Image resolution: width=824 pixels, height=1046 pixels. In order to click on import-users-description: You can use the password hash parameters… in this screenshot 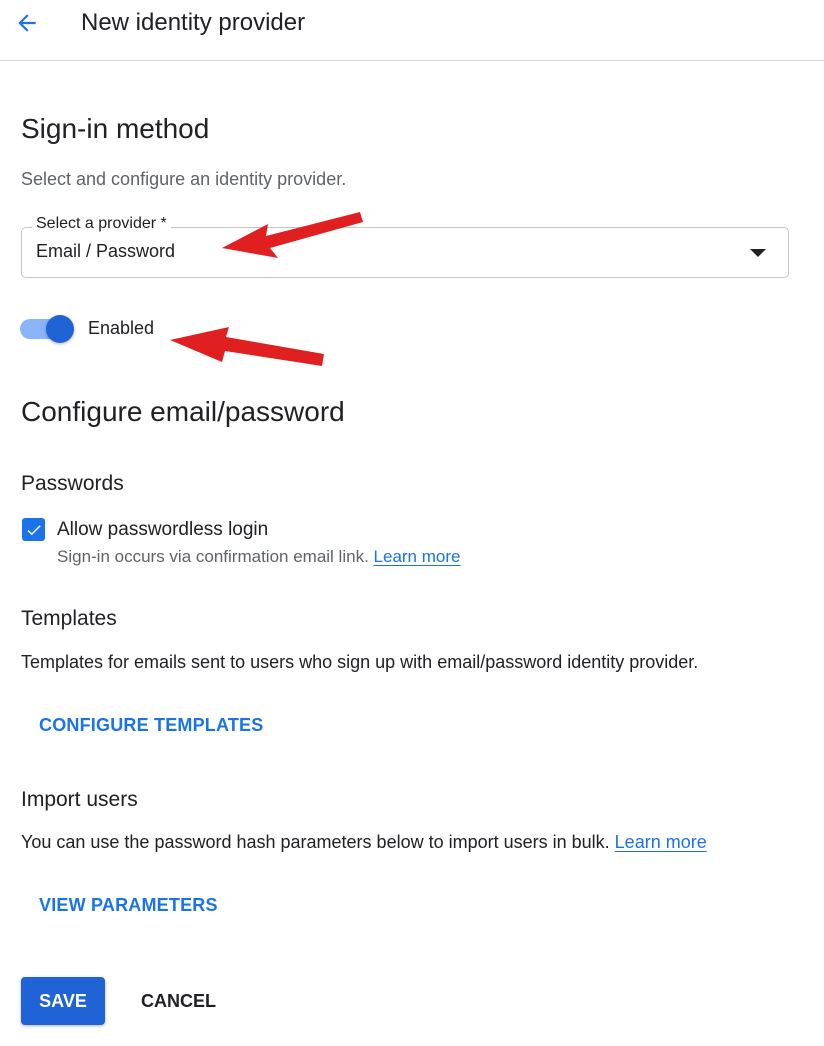, I will do `click(364, 842)`.